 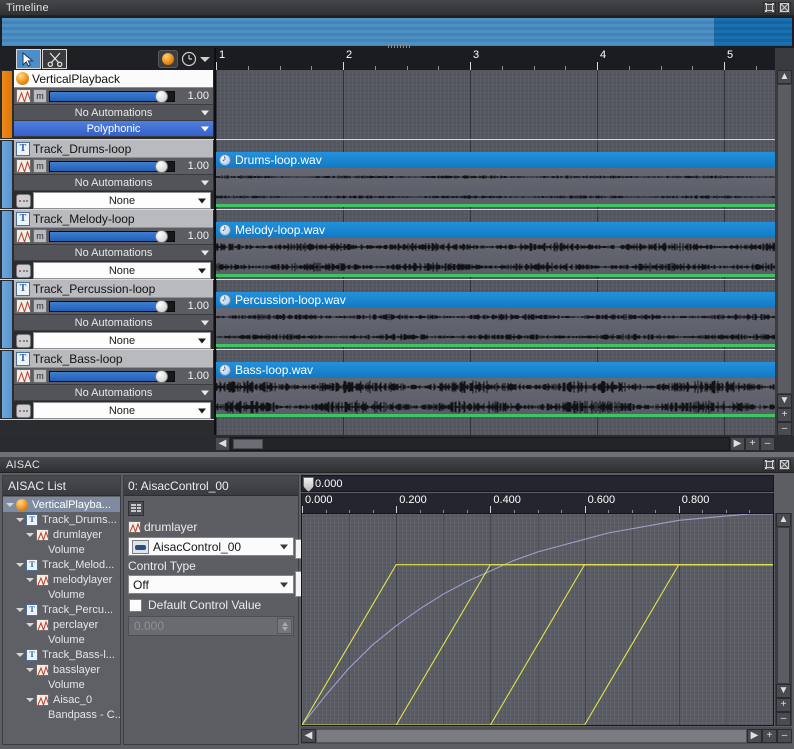 I want to click on graph-vzoom-out-button: –, so click(x=783, y=719).